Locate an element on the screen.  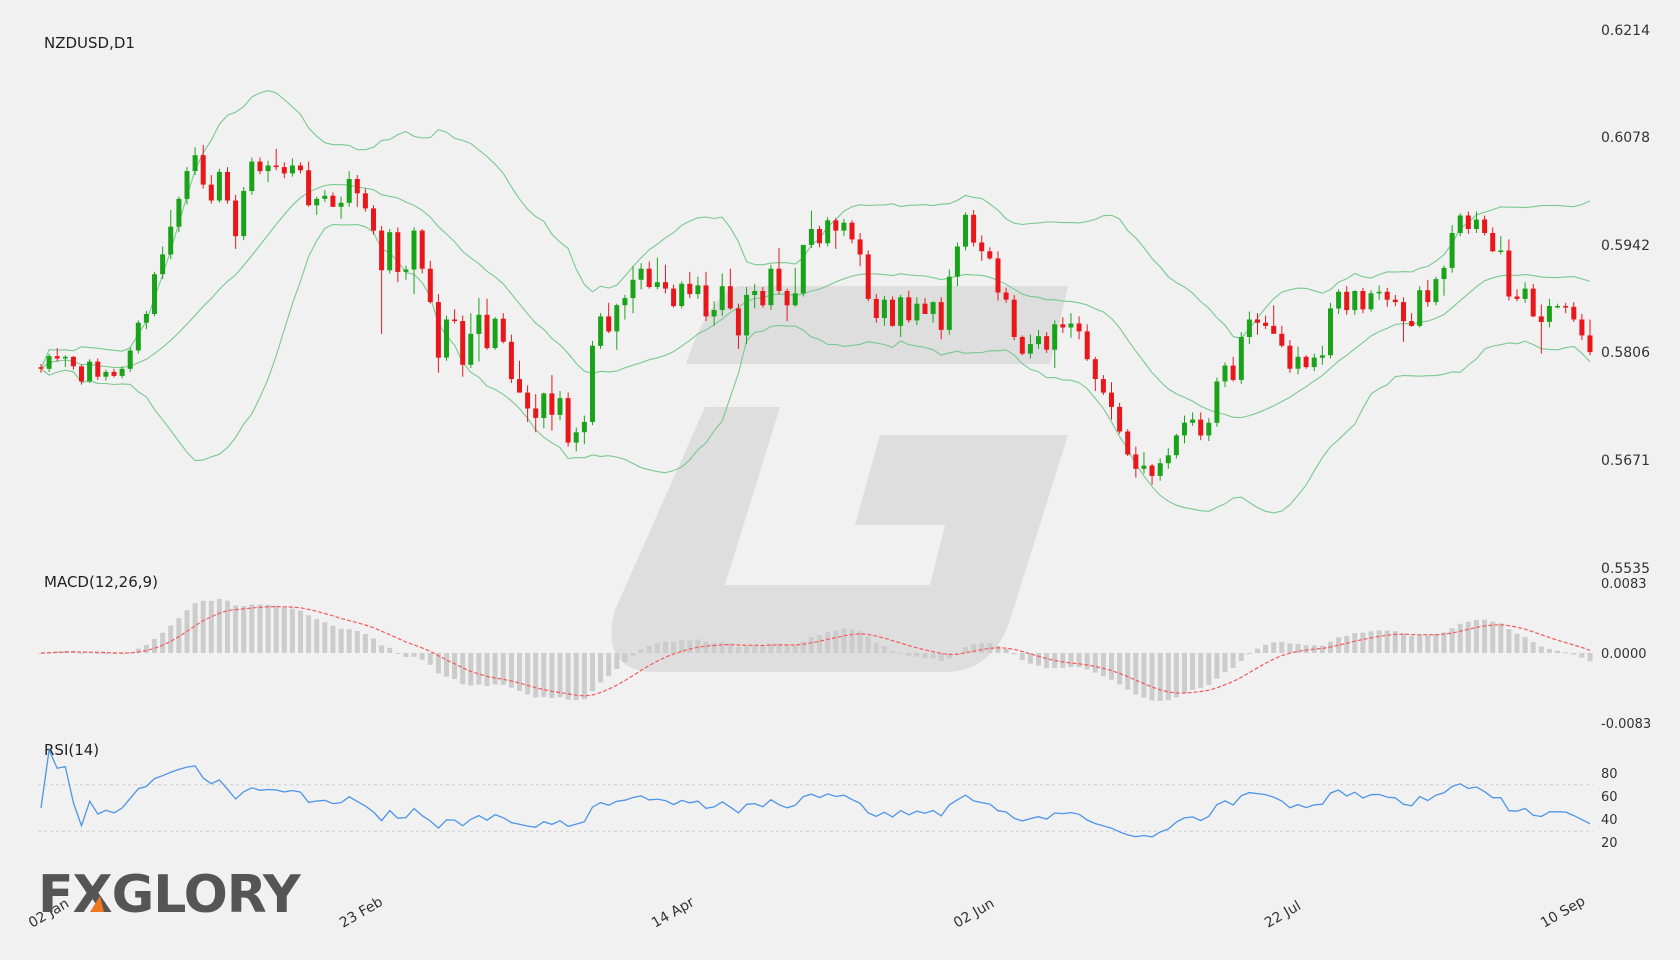
watermark is located at coordinates (839, 479).